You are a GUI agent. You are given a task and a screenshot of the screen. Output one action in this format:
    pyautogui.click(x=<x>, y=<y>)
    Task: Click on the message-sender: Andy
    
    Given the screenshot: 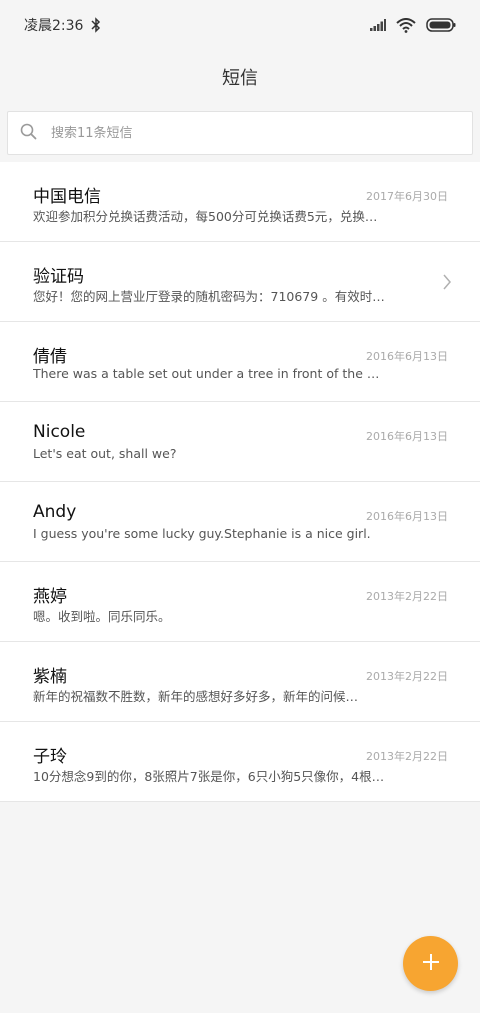 What is the action you would take?
    pyautogui.click(x=55, y=512)
    